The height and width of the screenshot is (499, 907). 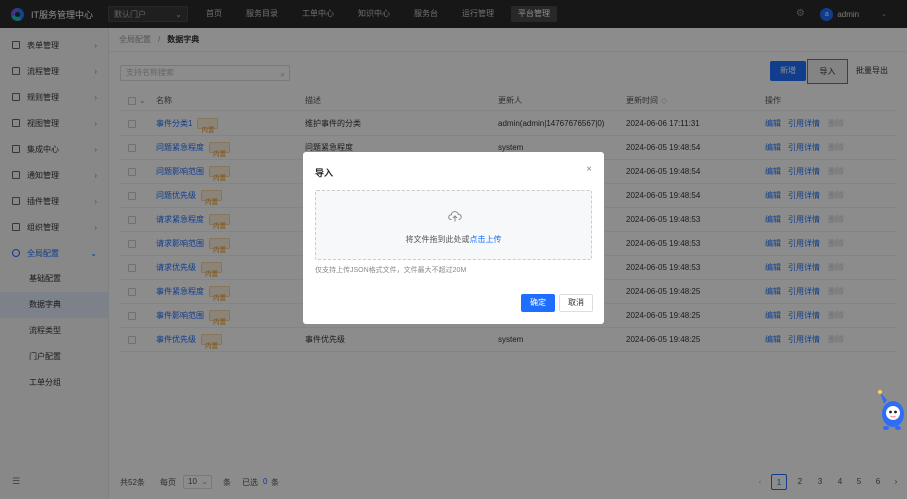 I want to click on assistant-robot-icon, so click(x=891, y=409).